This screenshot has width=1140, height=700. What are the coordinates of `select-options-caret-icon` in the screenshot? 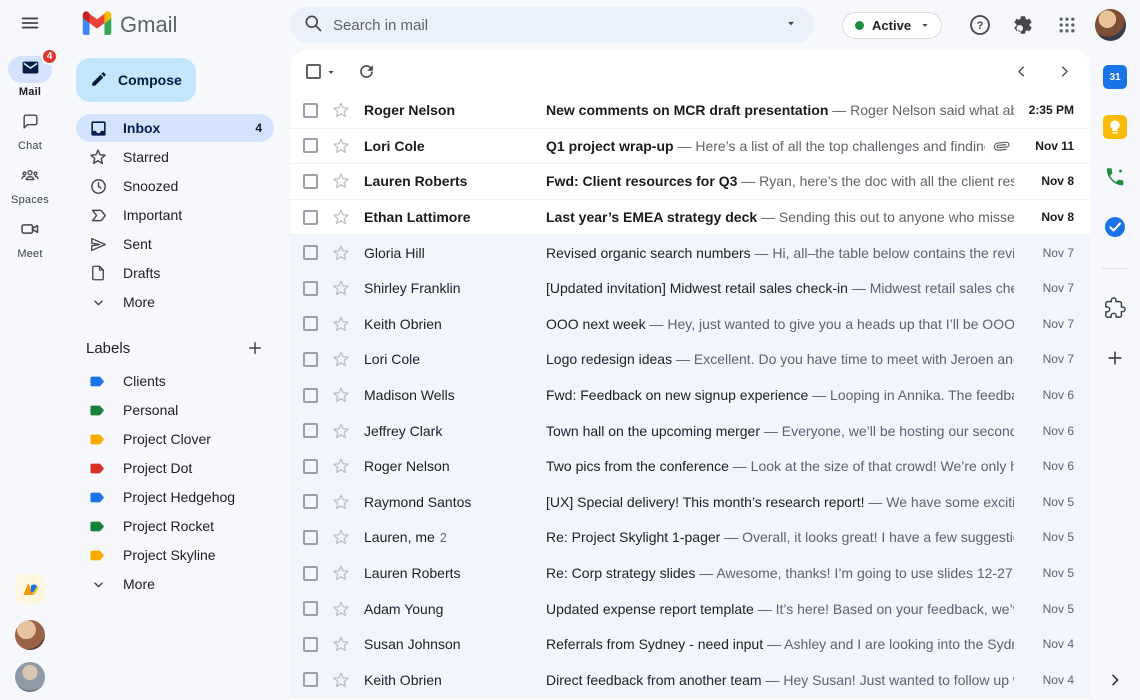 It's located at (331, 72).